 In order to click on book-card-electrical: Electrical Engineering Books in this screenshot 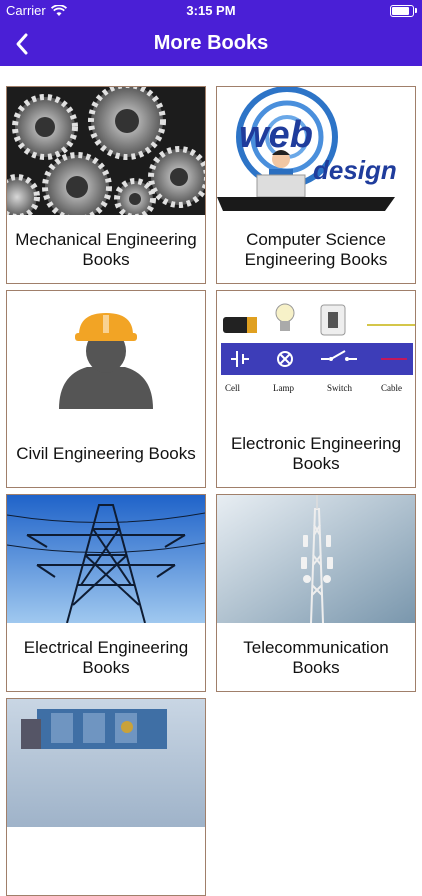, I will do `click(106, 593)`.